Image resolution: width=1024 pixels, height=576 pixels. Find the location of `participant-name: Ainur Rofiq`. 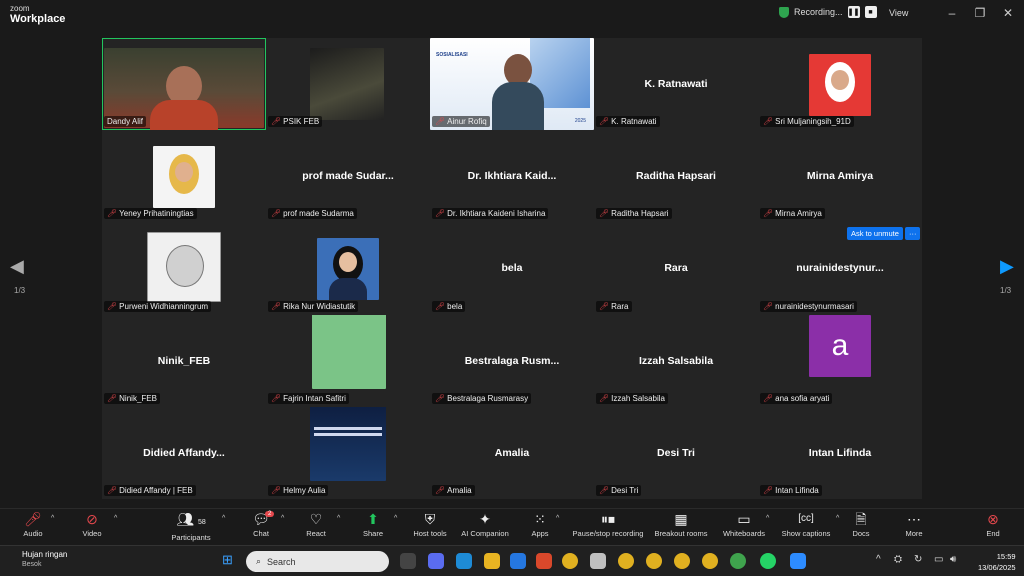

participant-name: Ainur Rofiq is located at coordinates (467, 122).